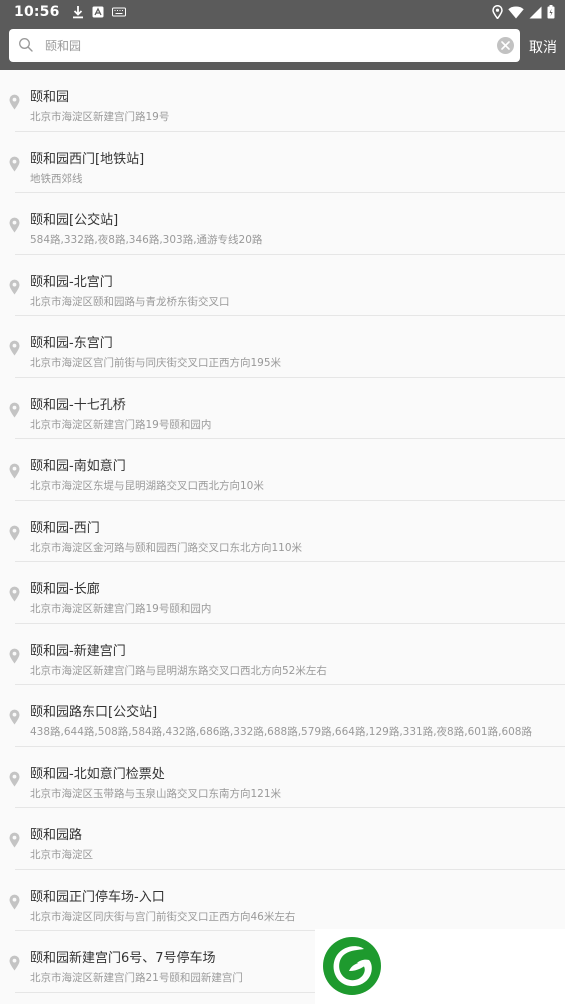 The height and width of the screenshot is (1004, 565). Describe the element at coordinates (287, 593) in the screenshot. I see `result-item: 颐和园-长廊北京市海淀区新建宫门路19号颐和园内` at that location.